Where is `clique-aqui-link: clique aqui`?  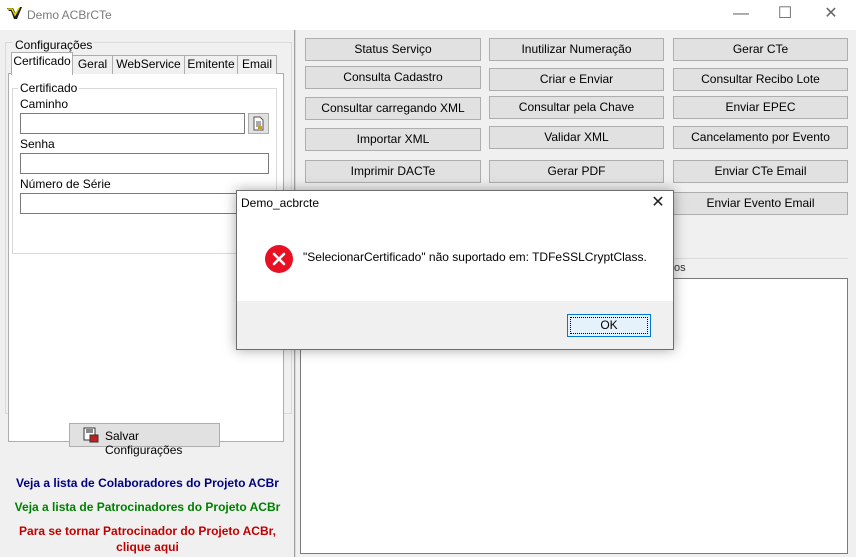 clique-aqui-link: clique aqui is located at coordinates (147, 547).